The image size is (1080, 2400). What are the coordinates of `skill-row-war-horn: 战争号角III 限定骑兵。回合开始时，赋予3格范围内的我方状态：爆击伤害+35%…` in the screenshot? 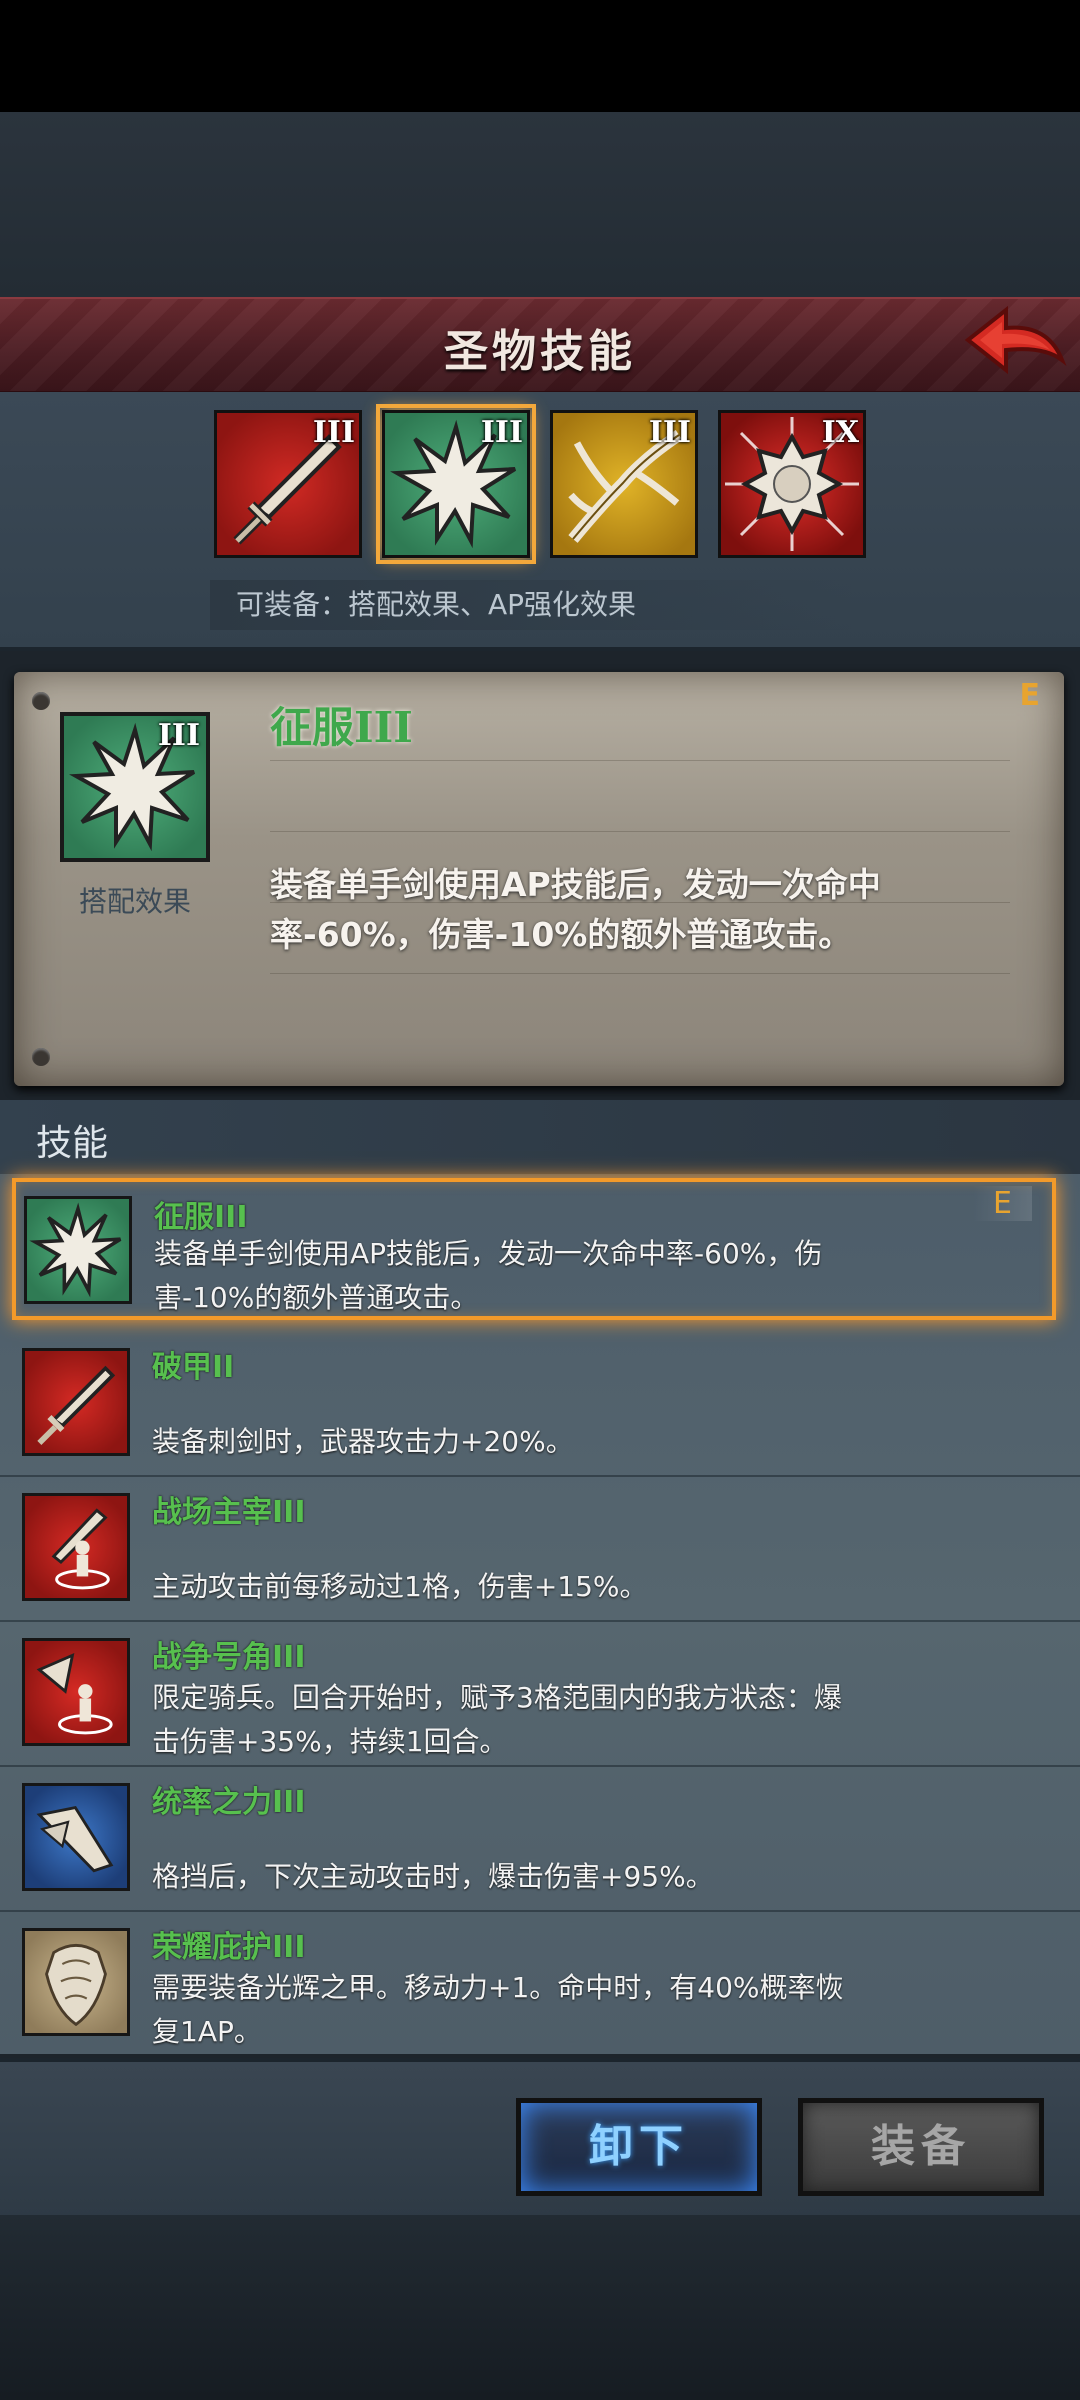 It's located at (540, 1694).